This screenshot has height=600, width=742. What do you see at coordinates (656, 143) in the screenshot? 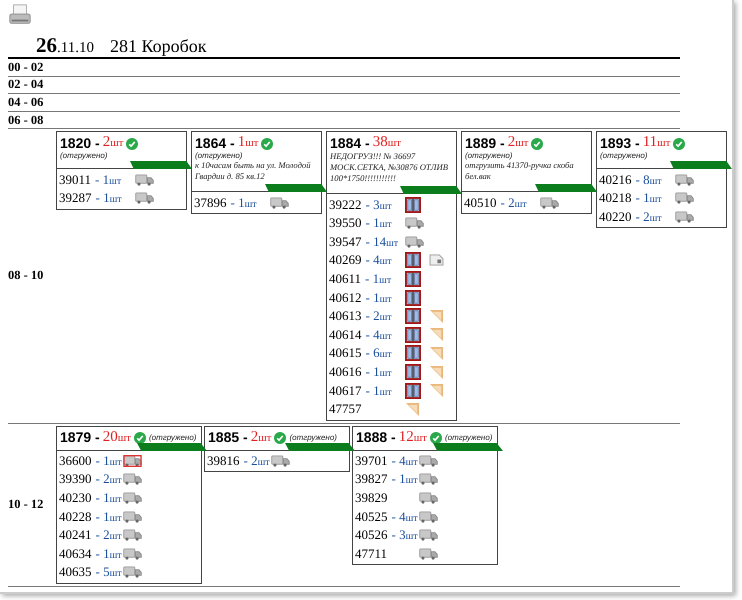
I see `order-quantity: 11шт` at bounding box center [656, 143].